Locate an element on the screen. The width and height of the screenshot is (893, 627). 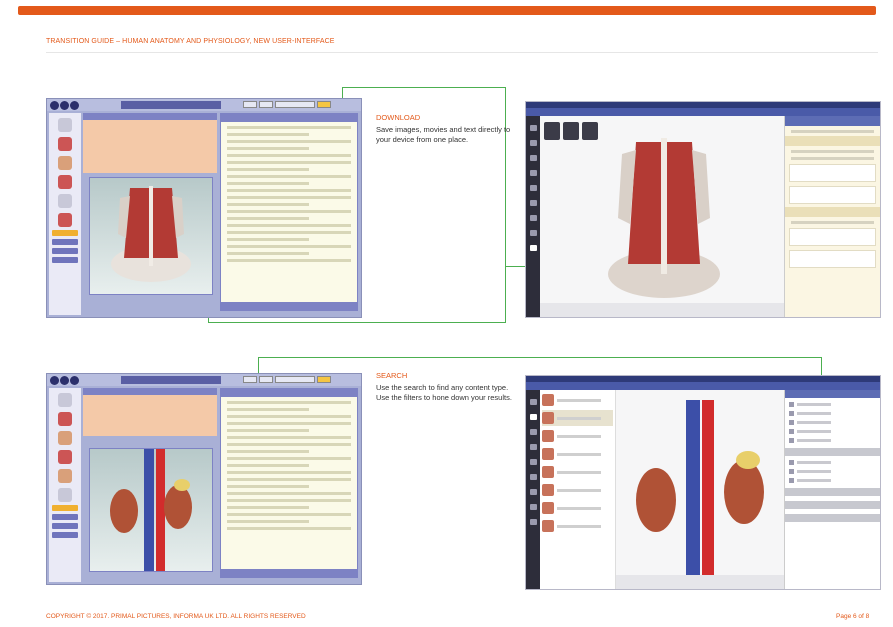
new-ui-3d-viewer-kidneys is located at coordinates (700, 489).